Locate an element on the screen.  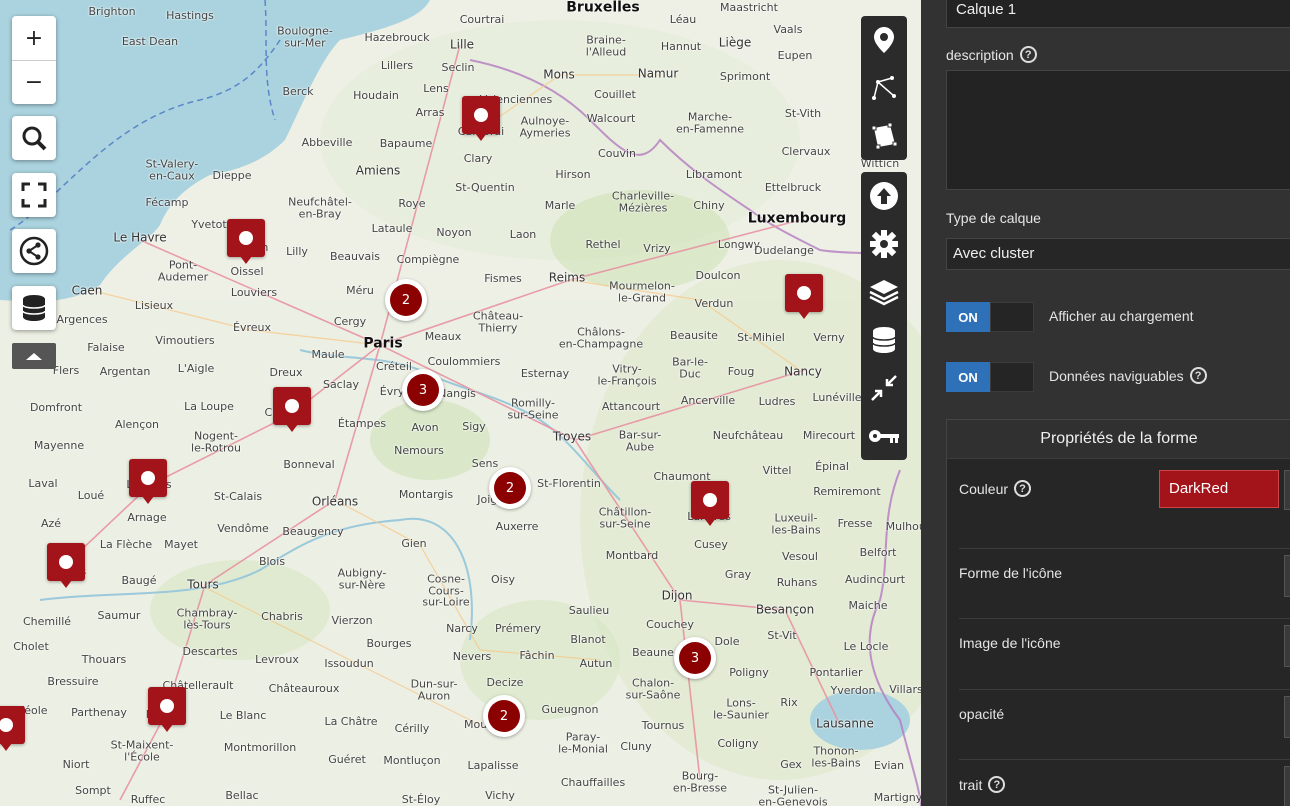
draw-line-button is located at coordinates (884, 88).